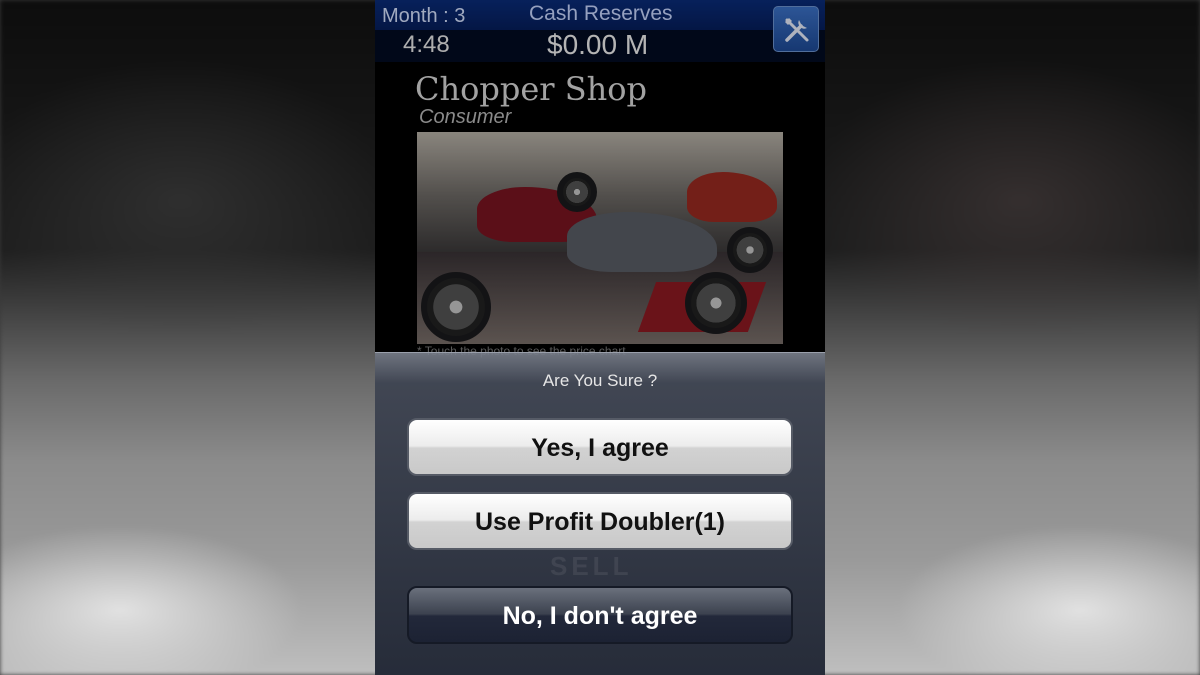 Image resolution: width=1200 pixels, height=675 pixels. I want to click on use-profit-doubler-button: Use Profit Doubler(1), so click(600, 521).